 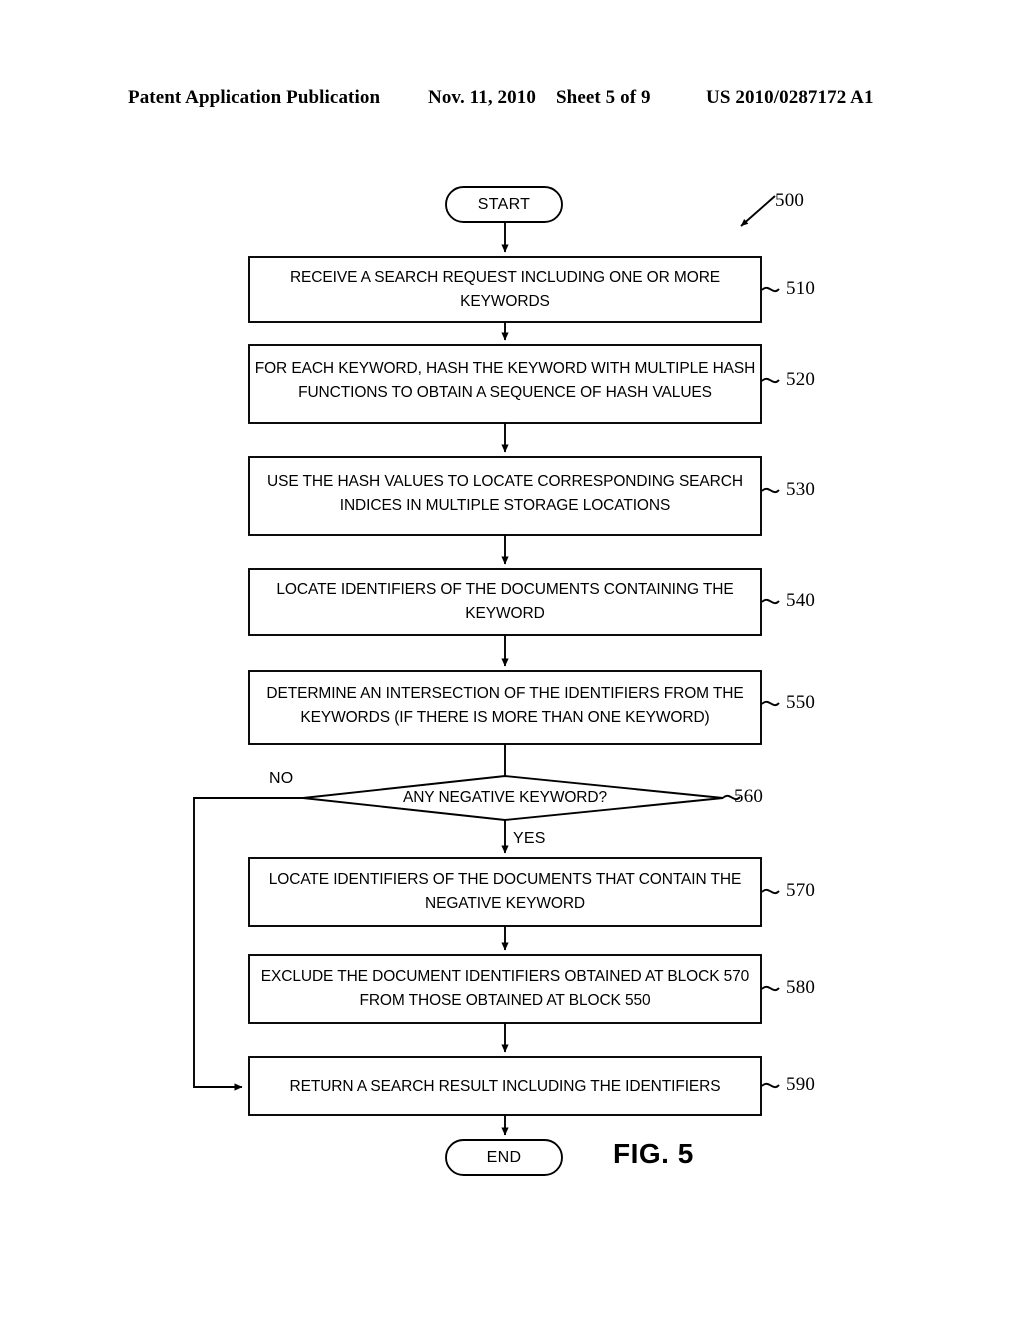 I want to click on reference-numeral-580: 580, so click(x=801, y=987).